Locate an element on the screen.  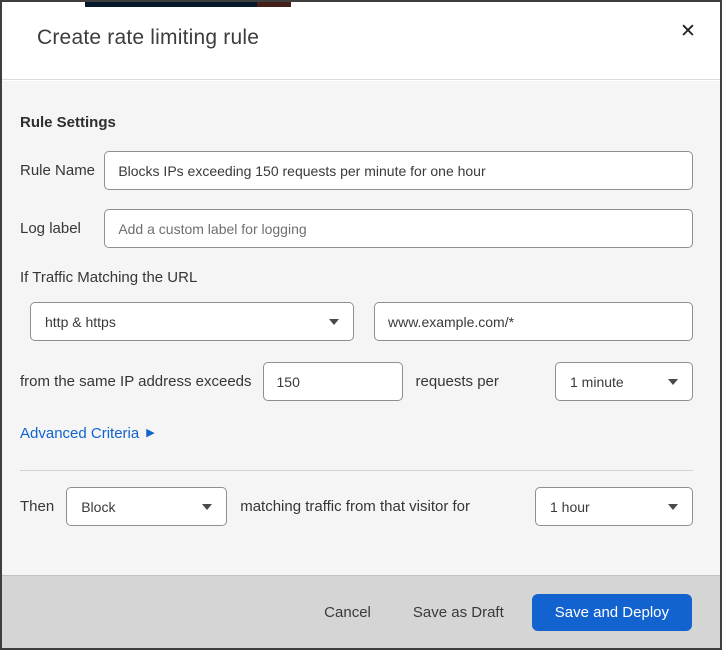
period-select: 1 minute is located at coordinates (624, 381).